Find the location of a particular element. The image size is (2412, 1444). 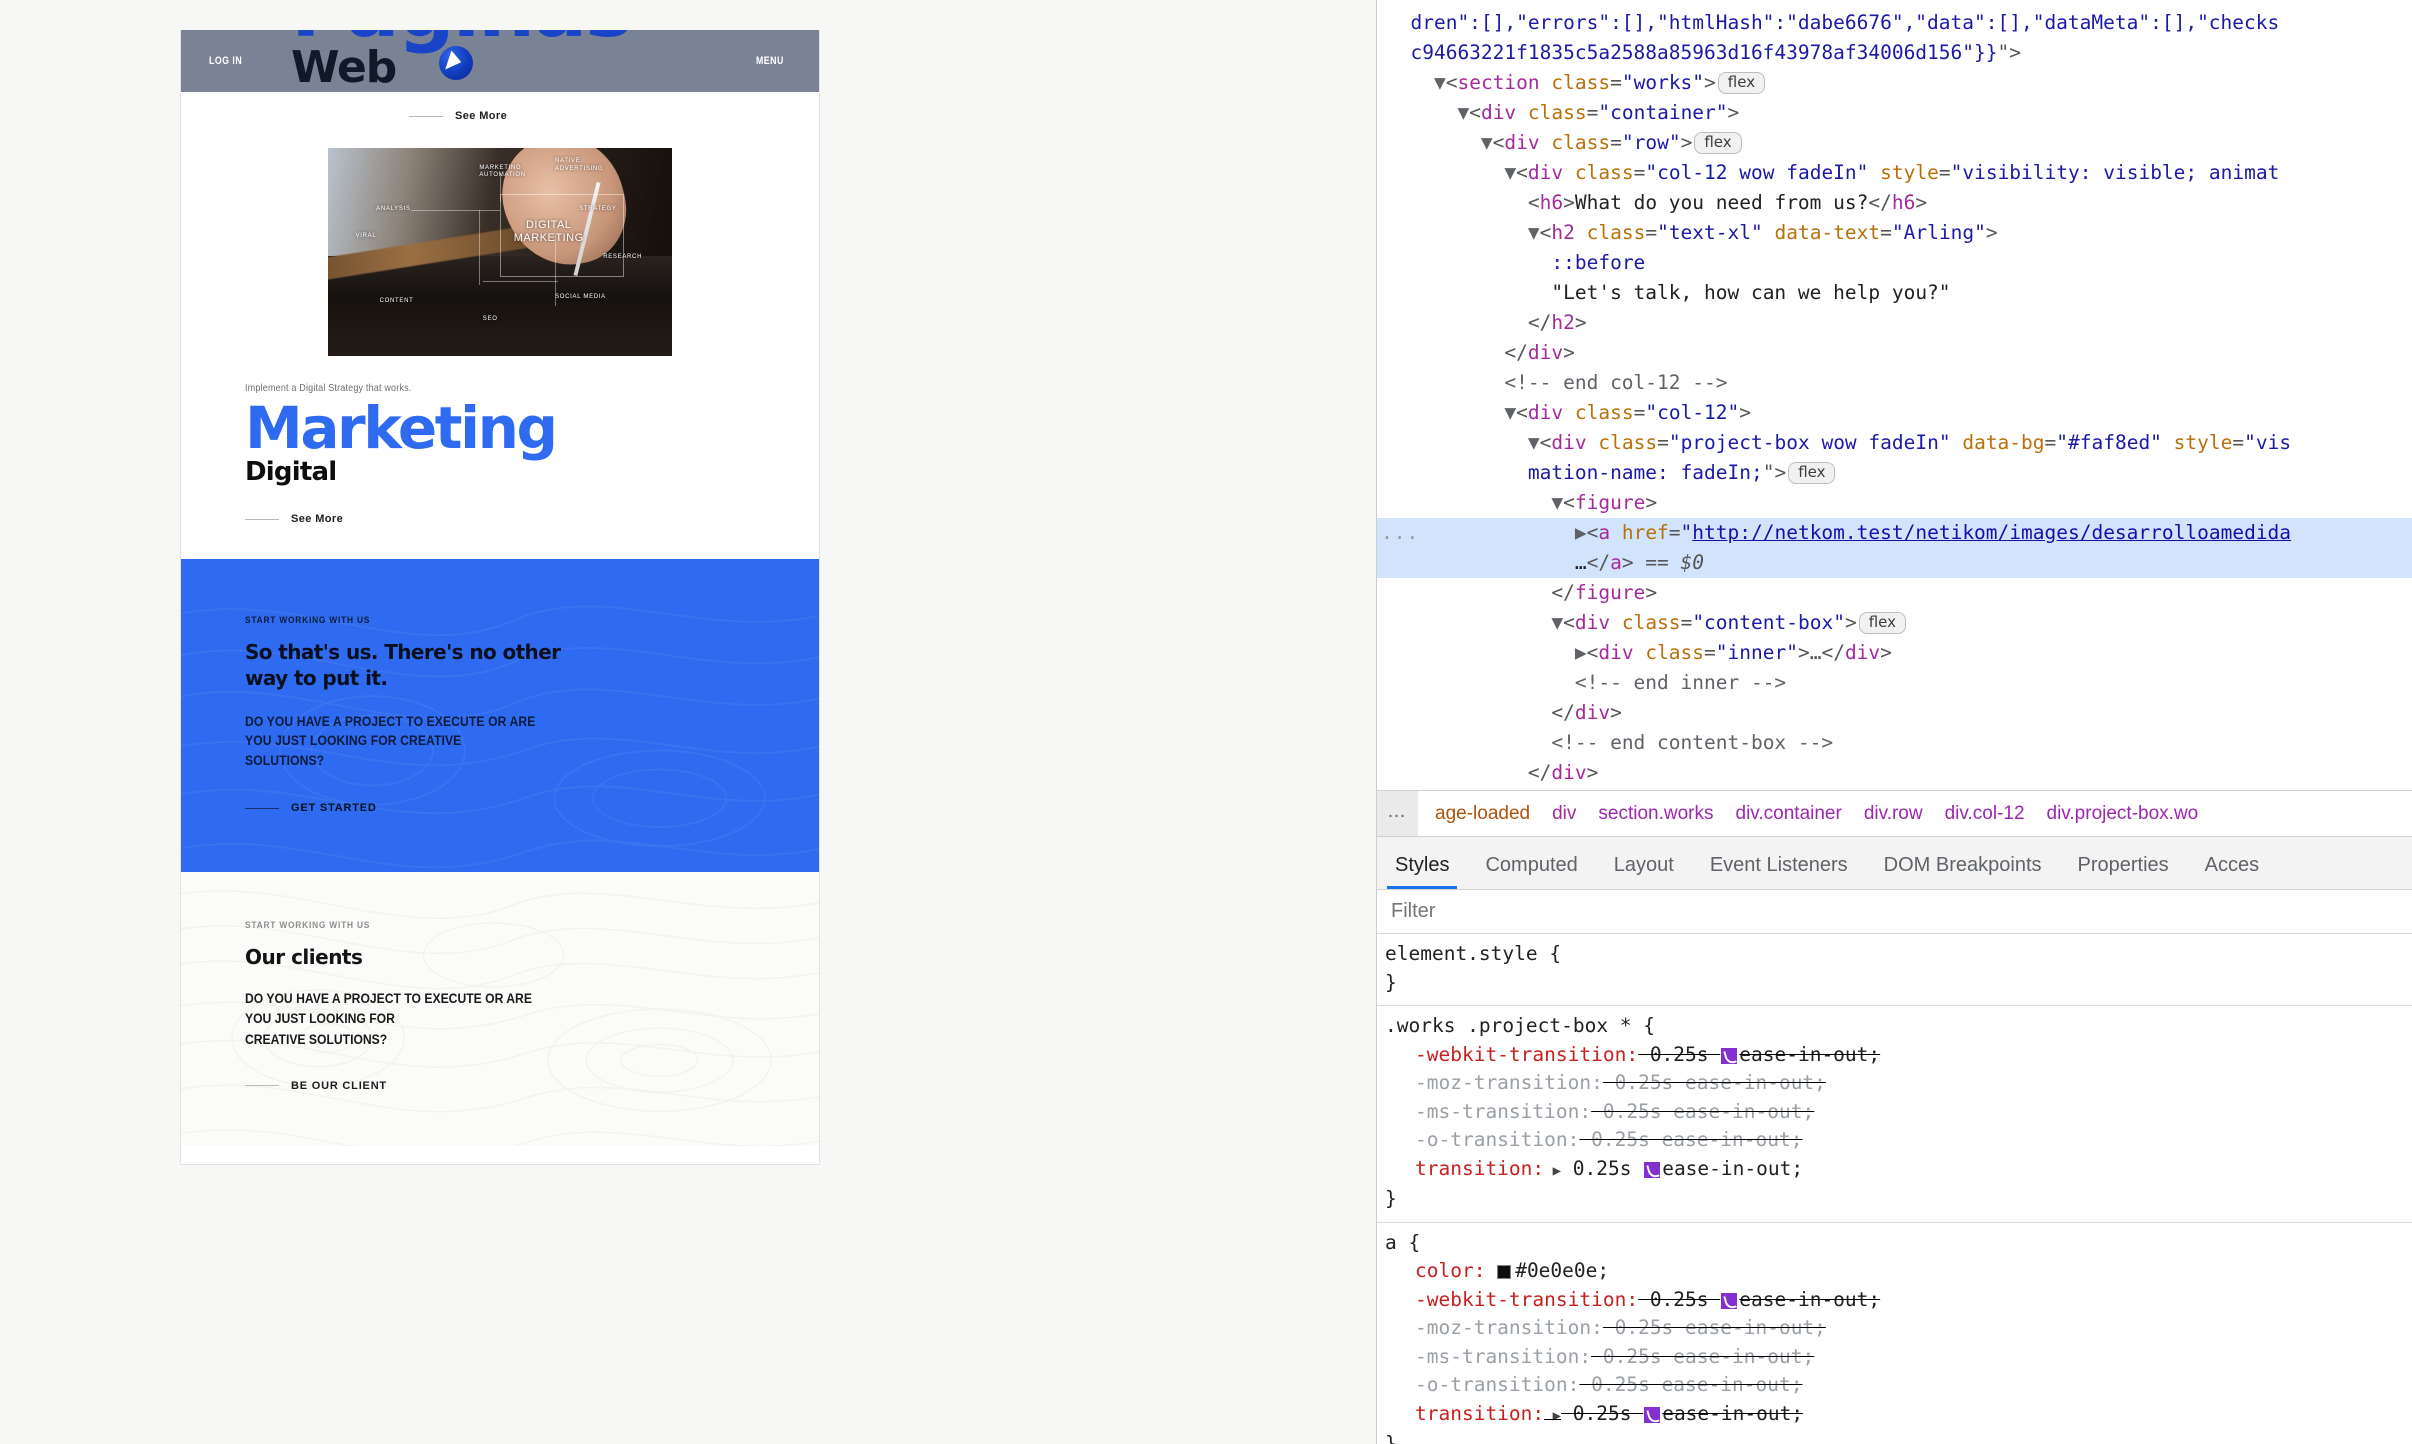

css-selector: element.style { is located at coordinates (1898, 954).